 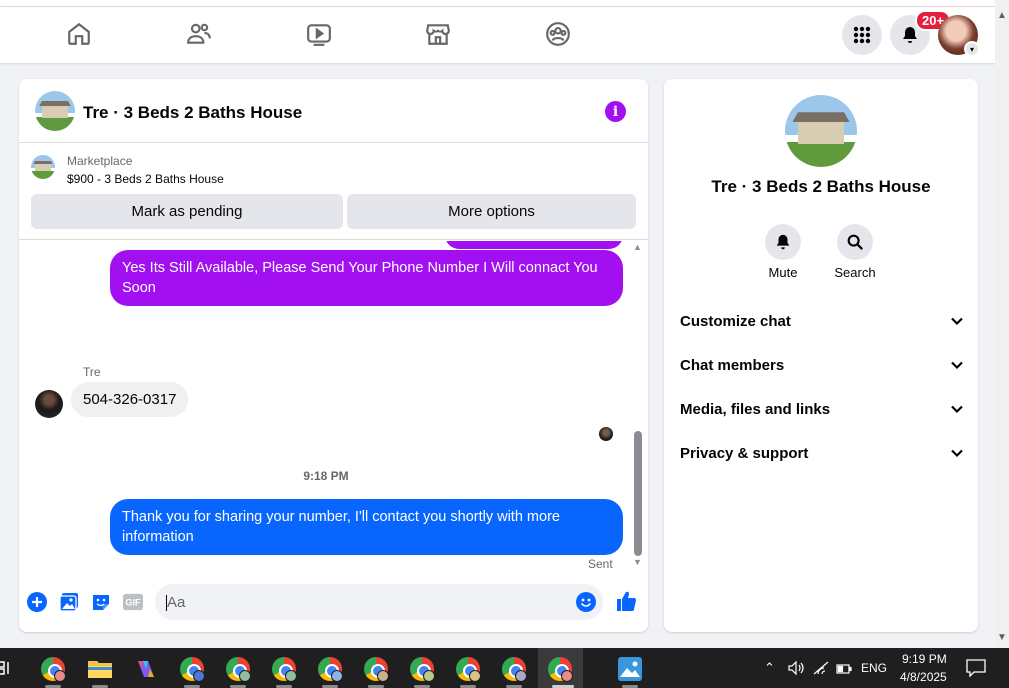 What do you see at coordinates (497, 35) in the screenshot?
I see `top-navbar: 20+ ▾` at bounding box center [497, 35].